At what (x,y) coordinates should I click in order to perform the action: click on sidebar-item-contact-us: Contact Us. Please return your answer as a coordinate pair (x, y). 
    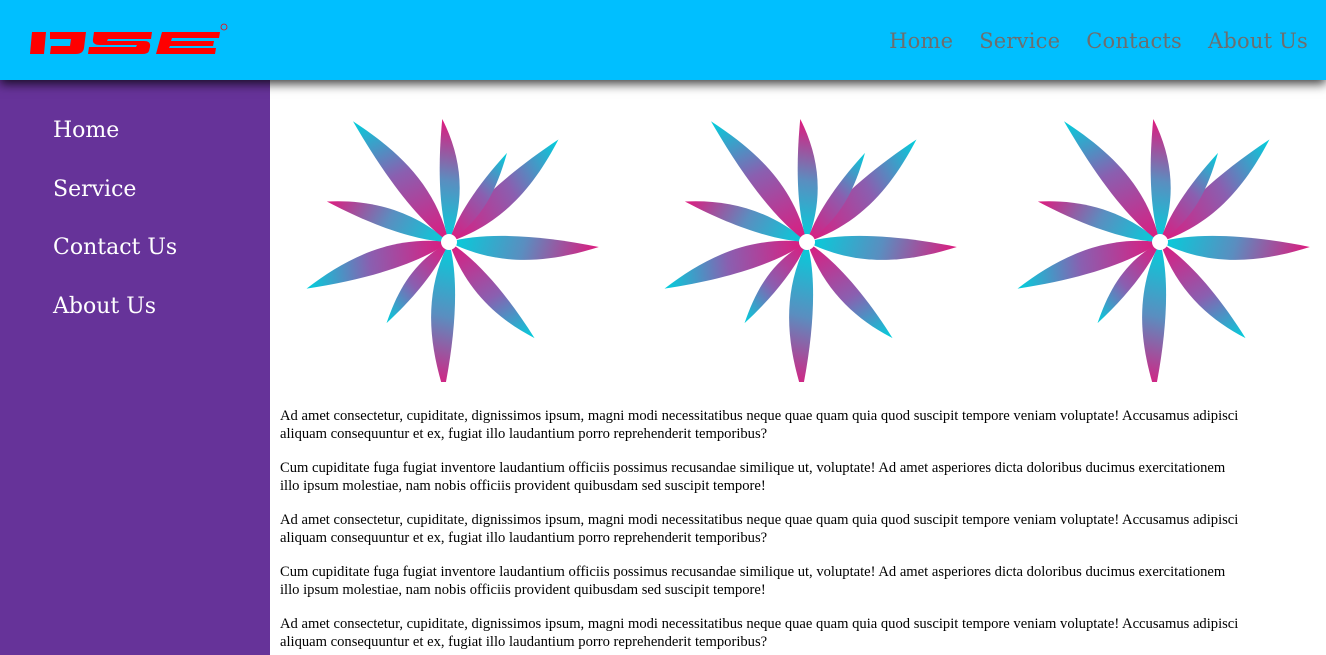
    Looking at the image, I should click on (115, 260).